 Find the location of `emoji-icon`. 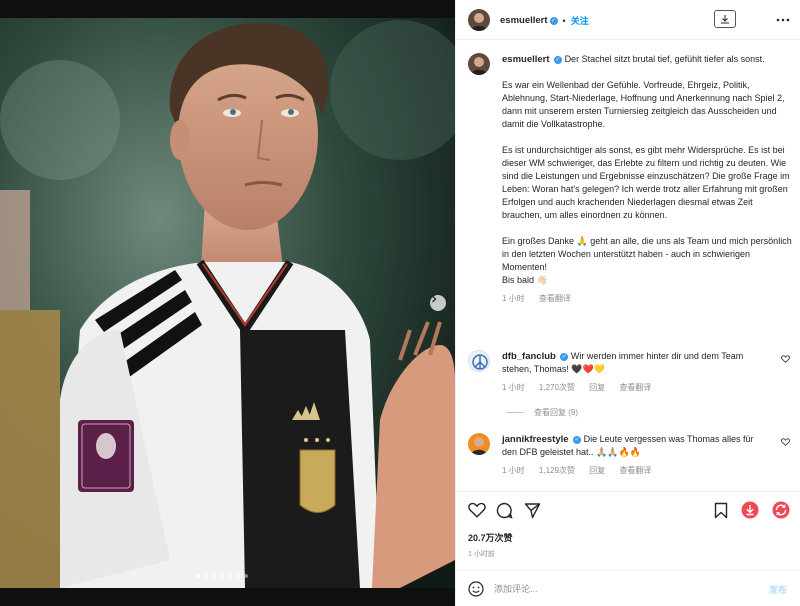

emoji-icon is located at coordinates (476, 589).